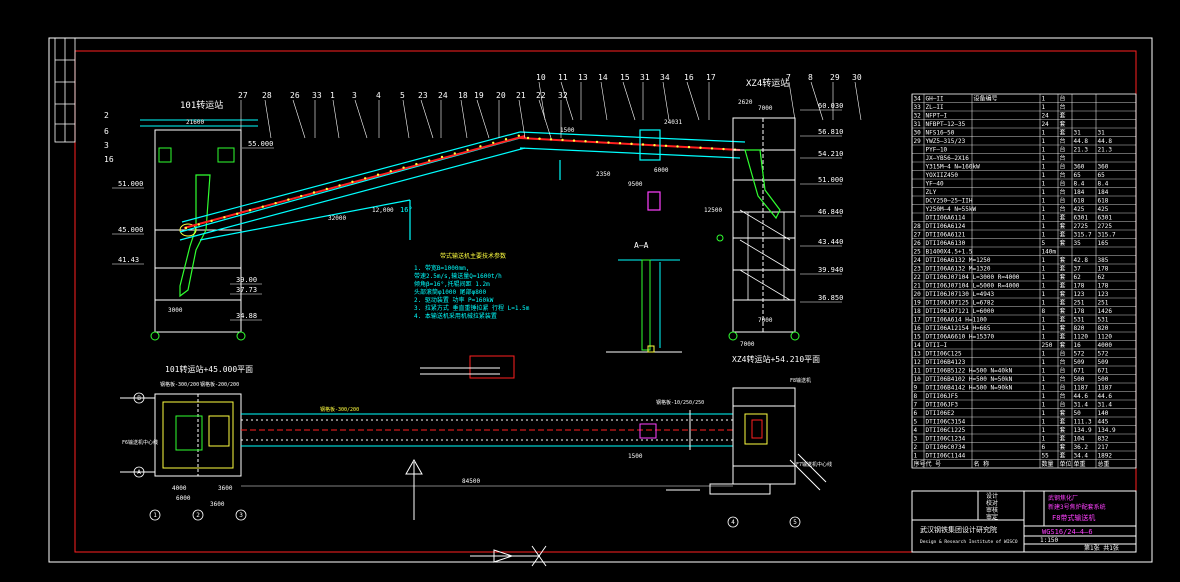 The height and width of the screenshot is (582, 1180). What do you see at coordinates (747, 344) in the screenshot?
I see `dimension: 7000` at bounding box center [747, 344].